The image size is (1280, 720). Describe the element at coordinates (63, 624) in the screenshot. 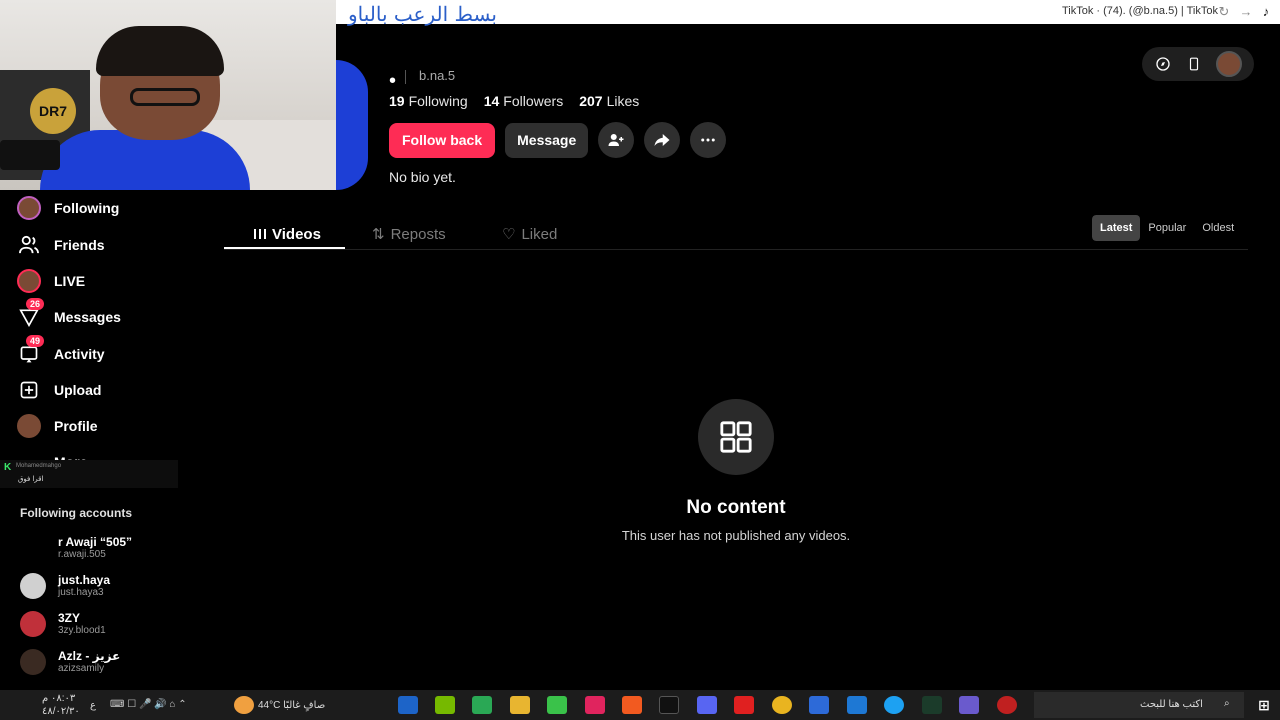

I see `account-item: 3ZY 3zy.blood1` at that location.